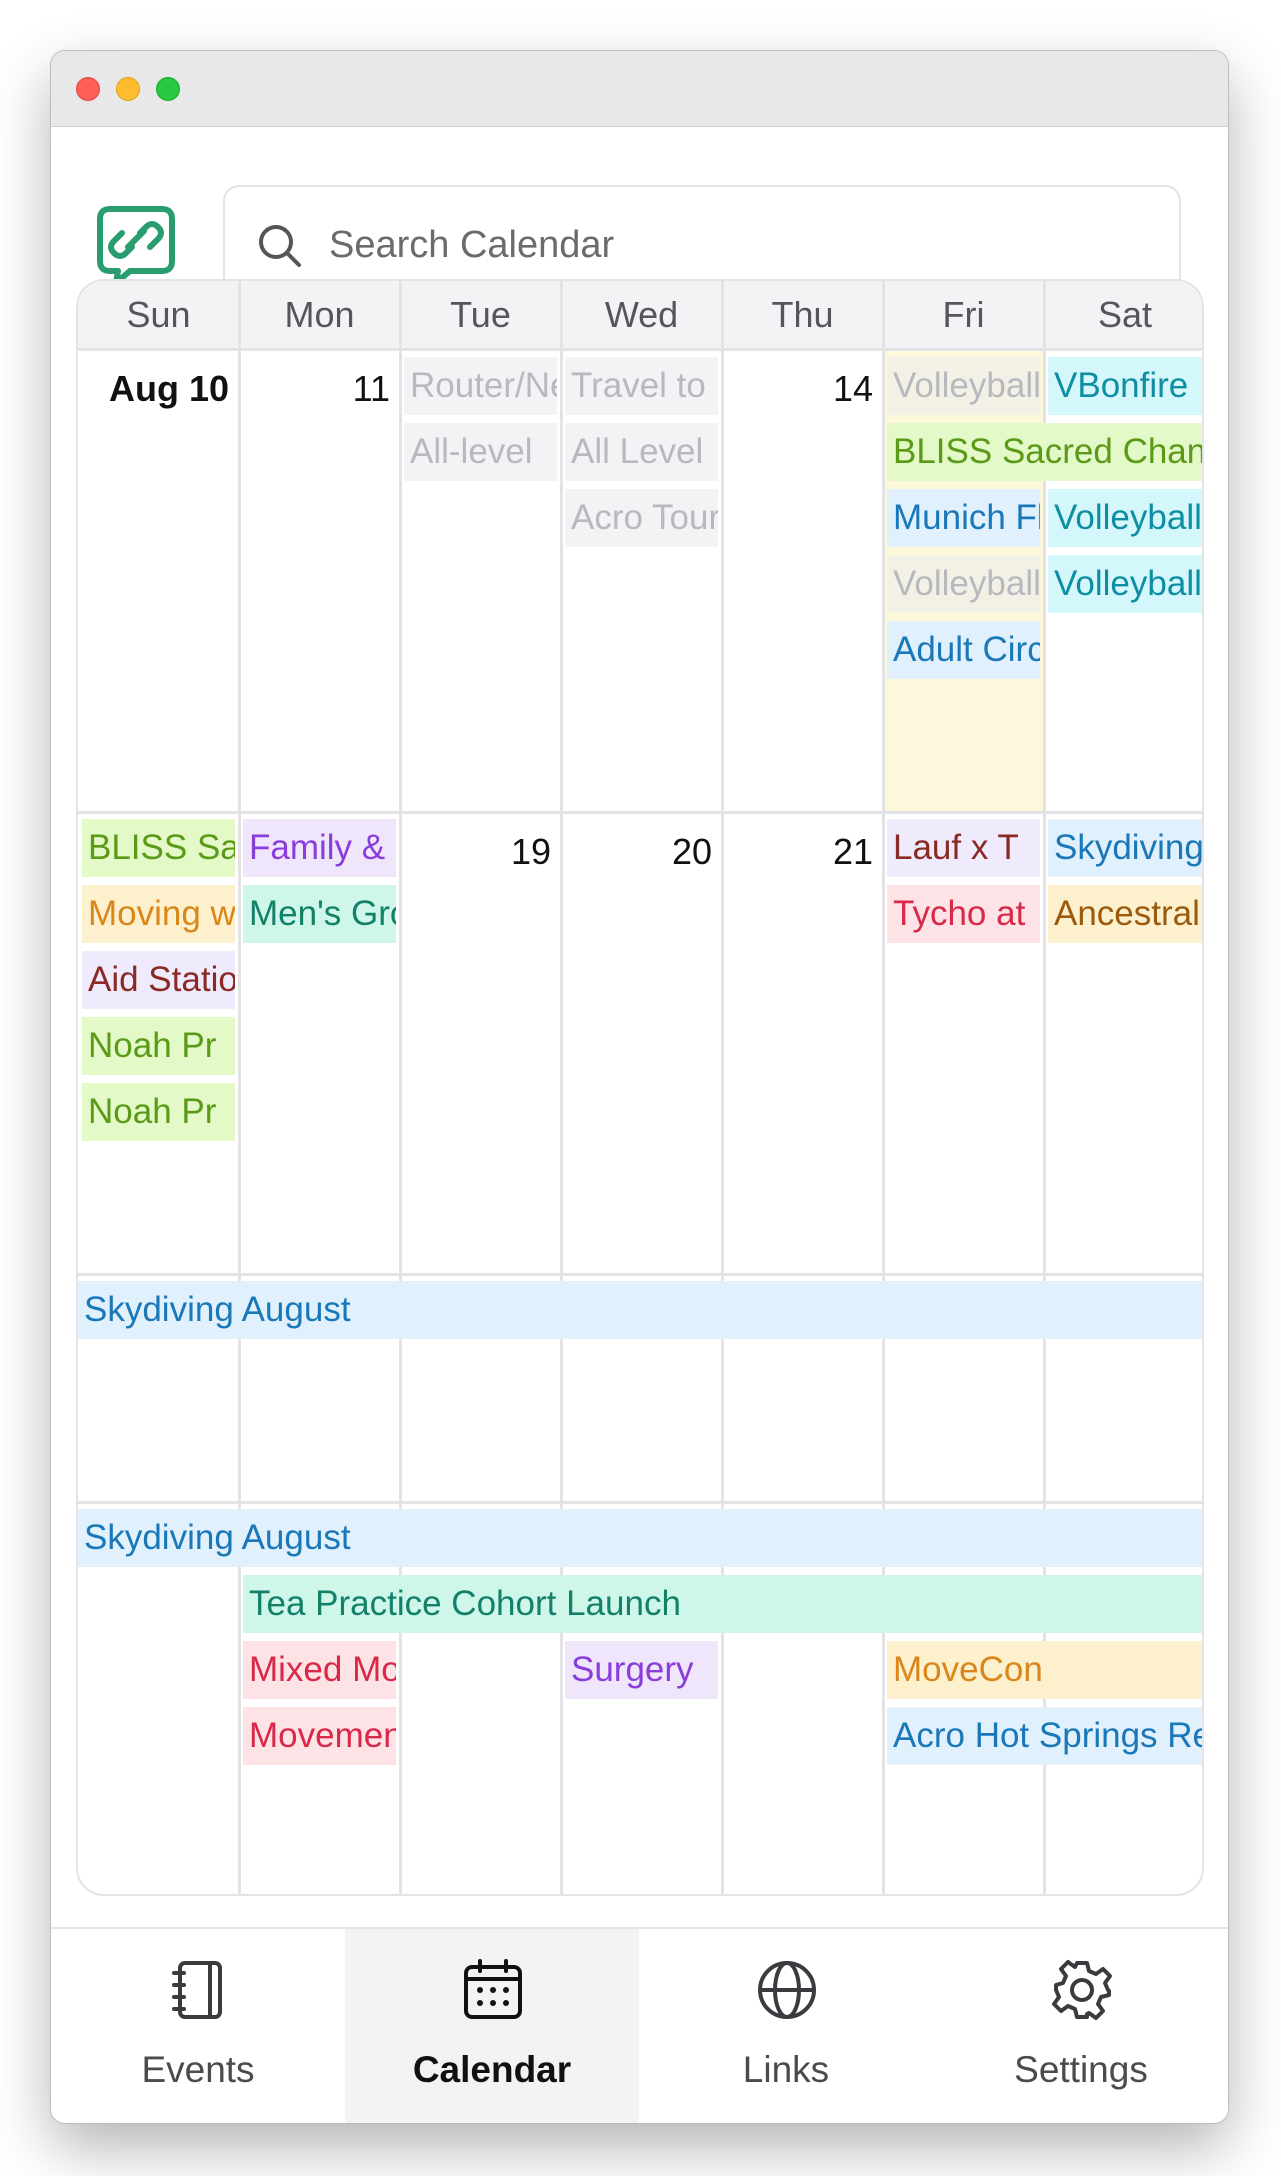  I want to click on calendar-event: All Level, so click(641, 452).